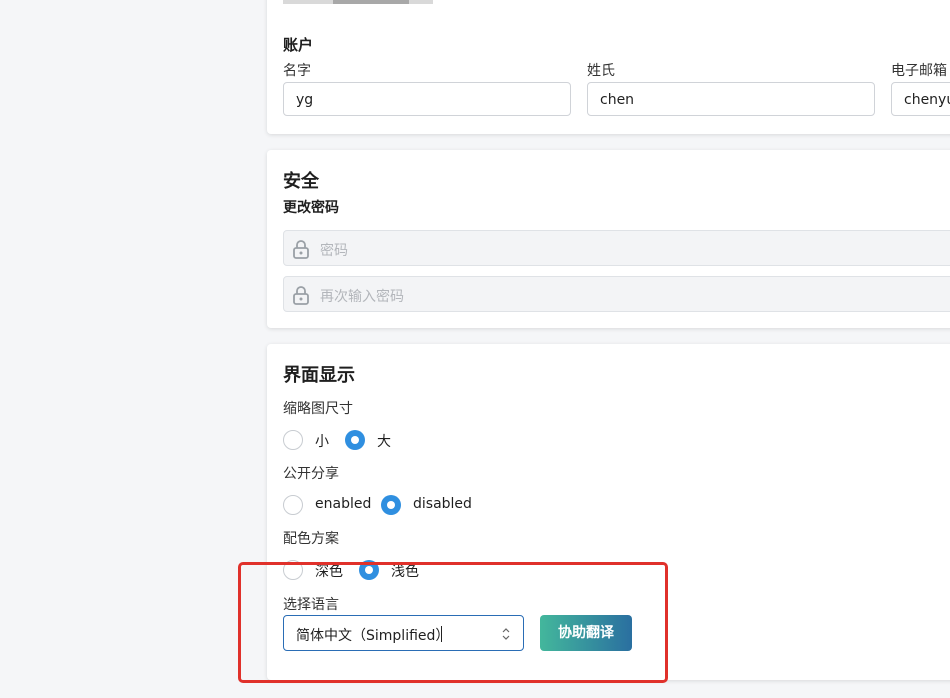 The height and width of the screenshot is (698, 950). Describe the element at coordinates (920, 99) in the screenshot. I see `email-field: chenyug` at that location.